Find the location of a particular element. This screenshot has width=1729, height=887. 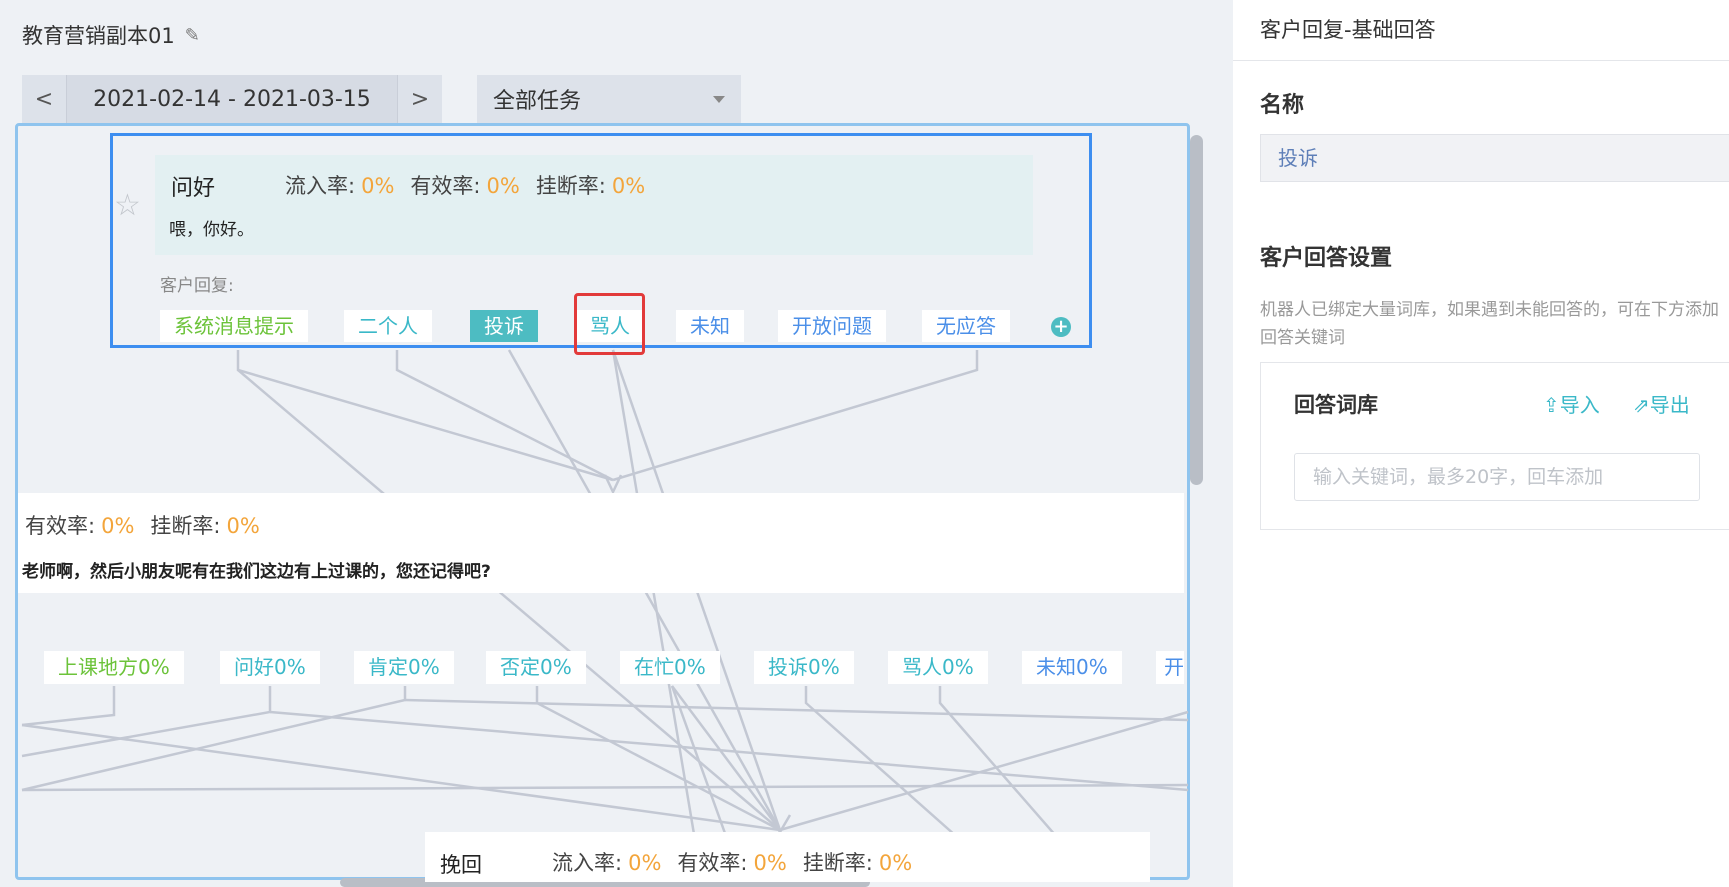

name-label: 名称 is located at coordinates (1282, 105).